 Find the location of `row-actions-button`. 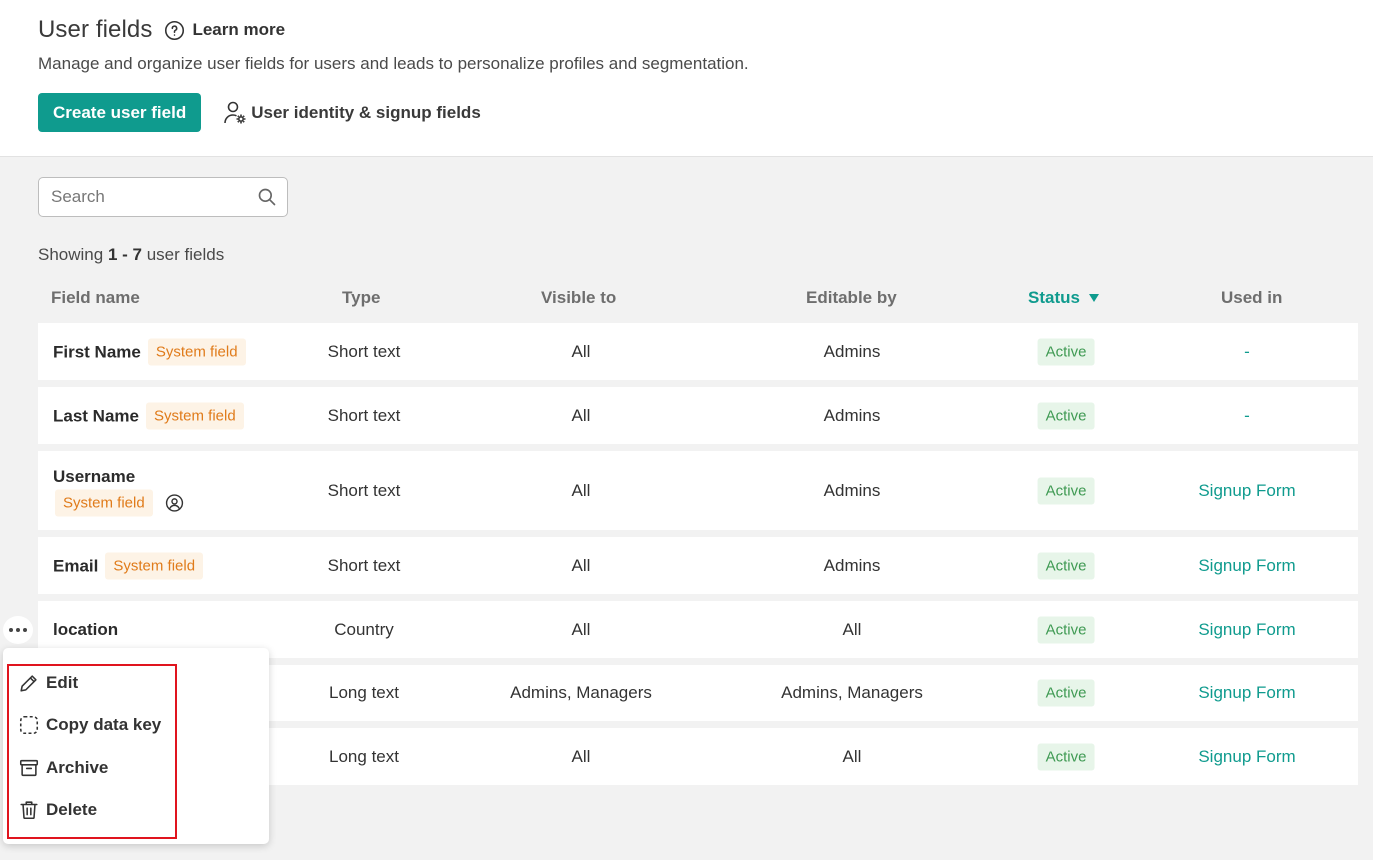

row-actions-button is located at coordinates (18, 630).